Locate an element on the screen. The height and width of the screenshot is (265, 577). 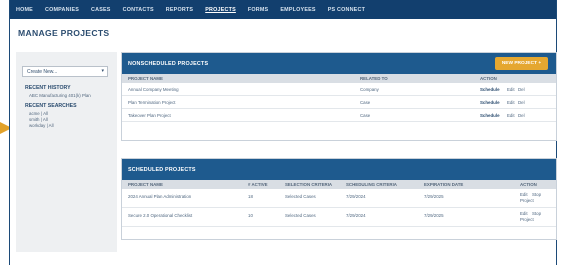
active-count: 18 is located at coordinates (250, 196).